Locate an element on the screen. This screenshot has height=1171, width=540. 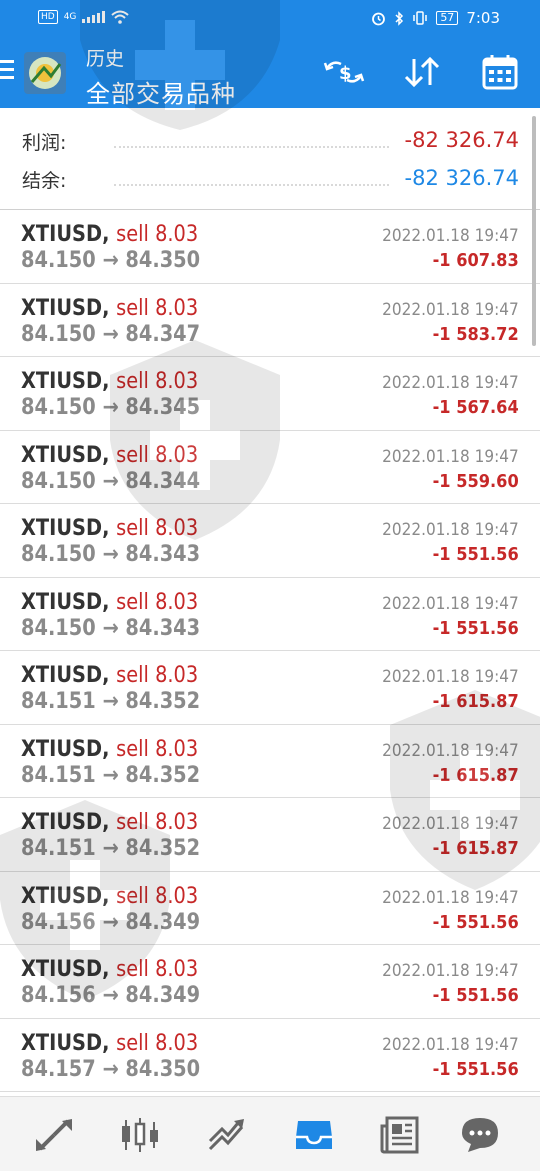
clock: 7:03 is located at coordinates (483, 18).